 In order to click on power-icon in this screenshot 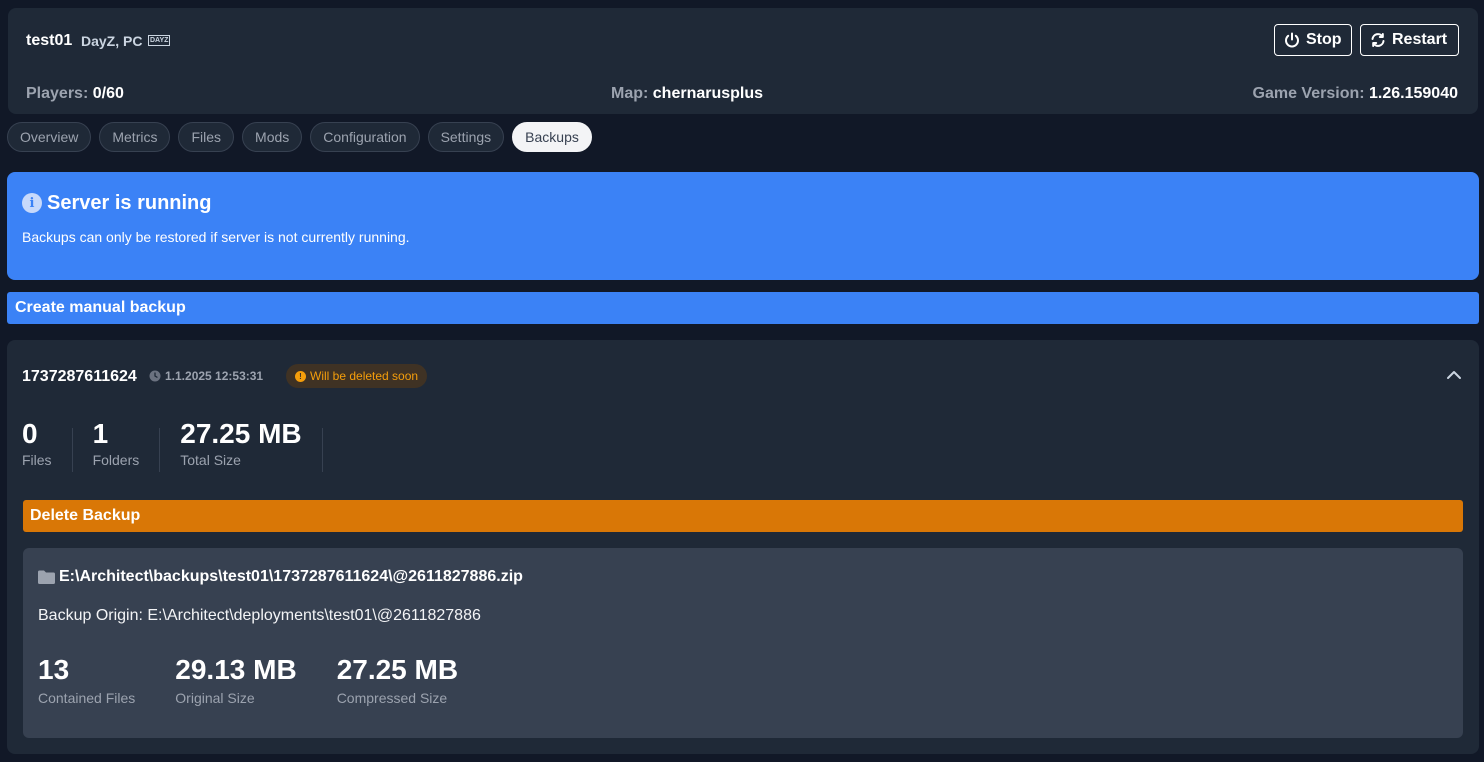, I will do `click(1292, 40)`.